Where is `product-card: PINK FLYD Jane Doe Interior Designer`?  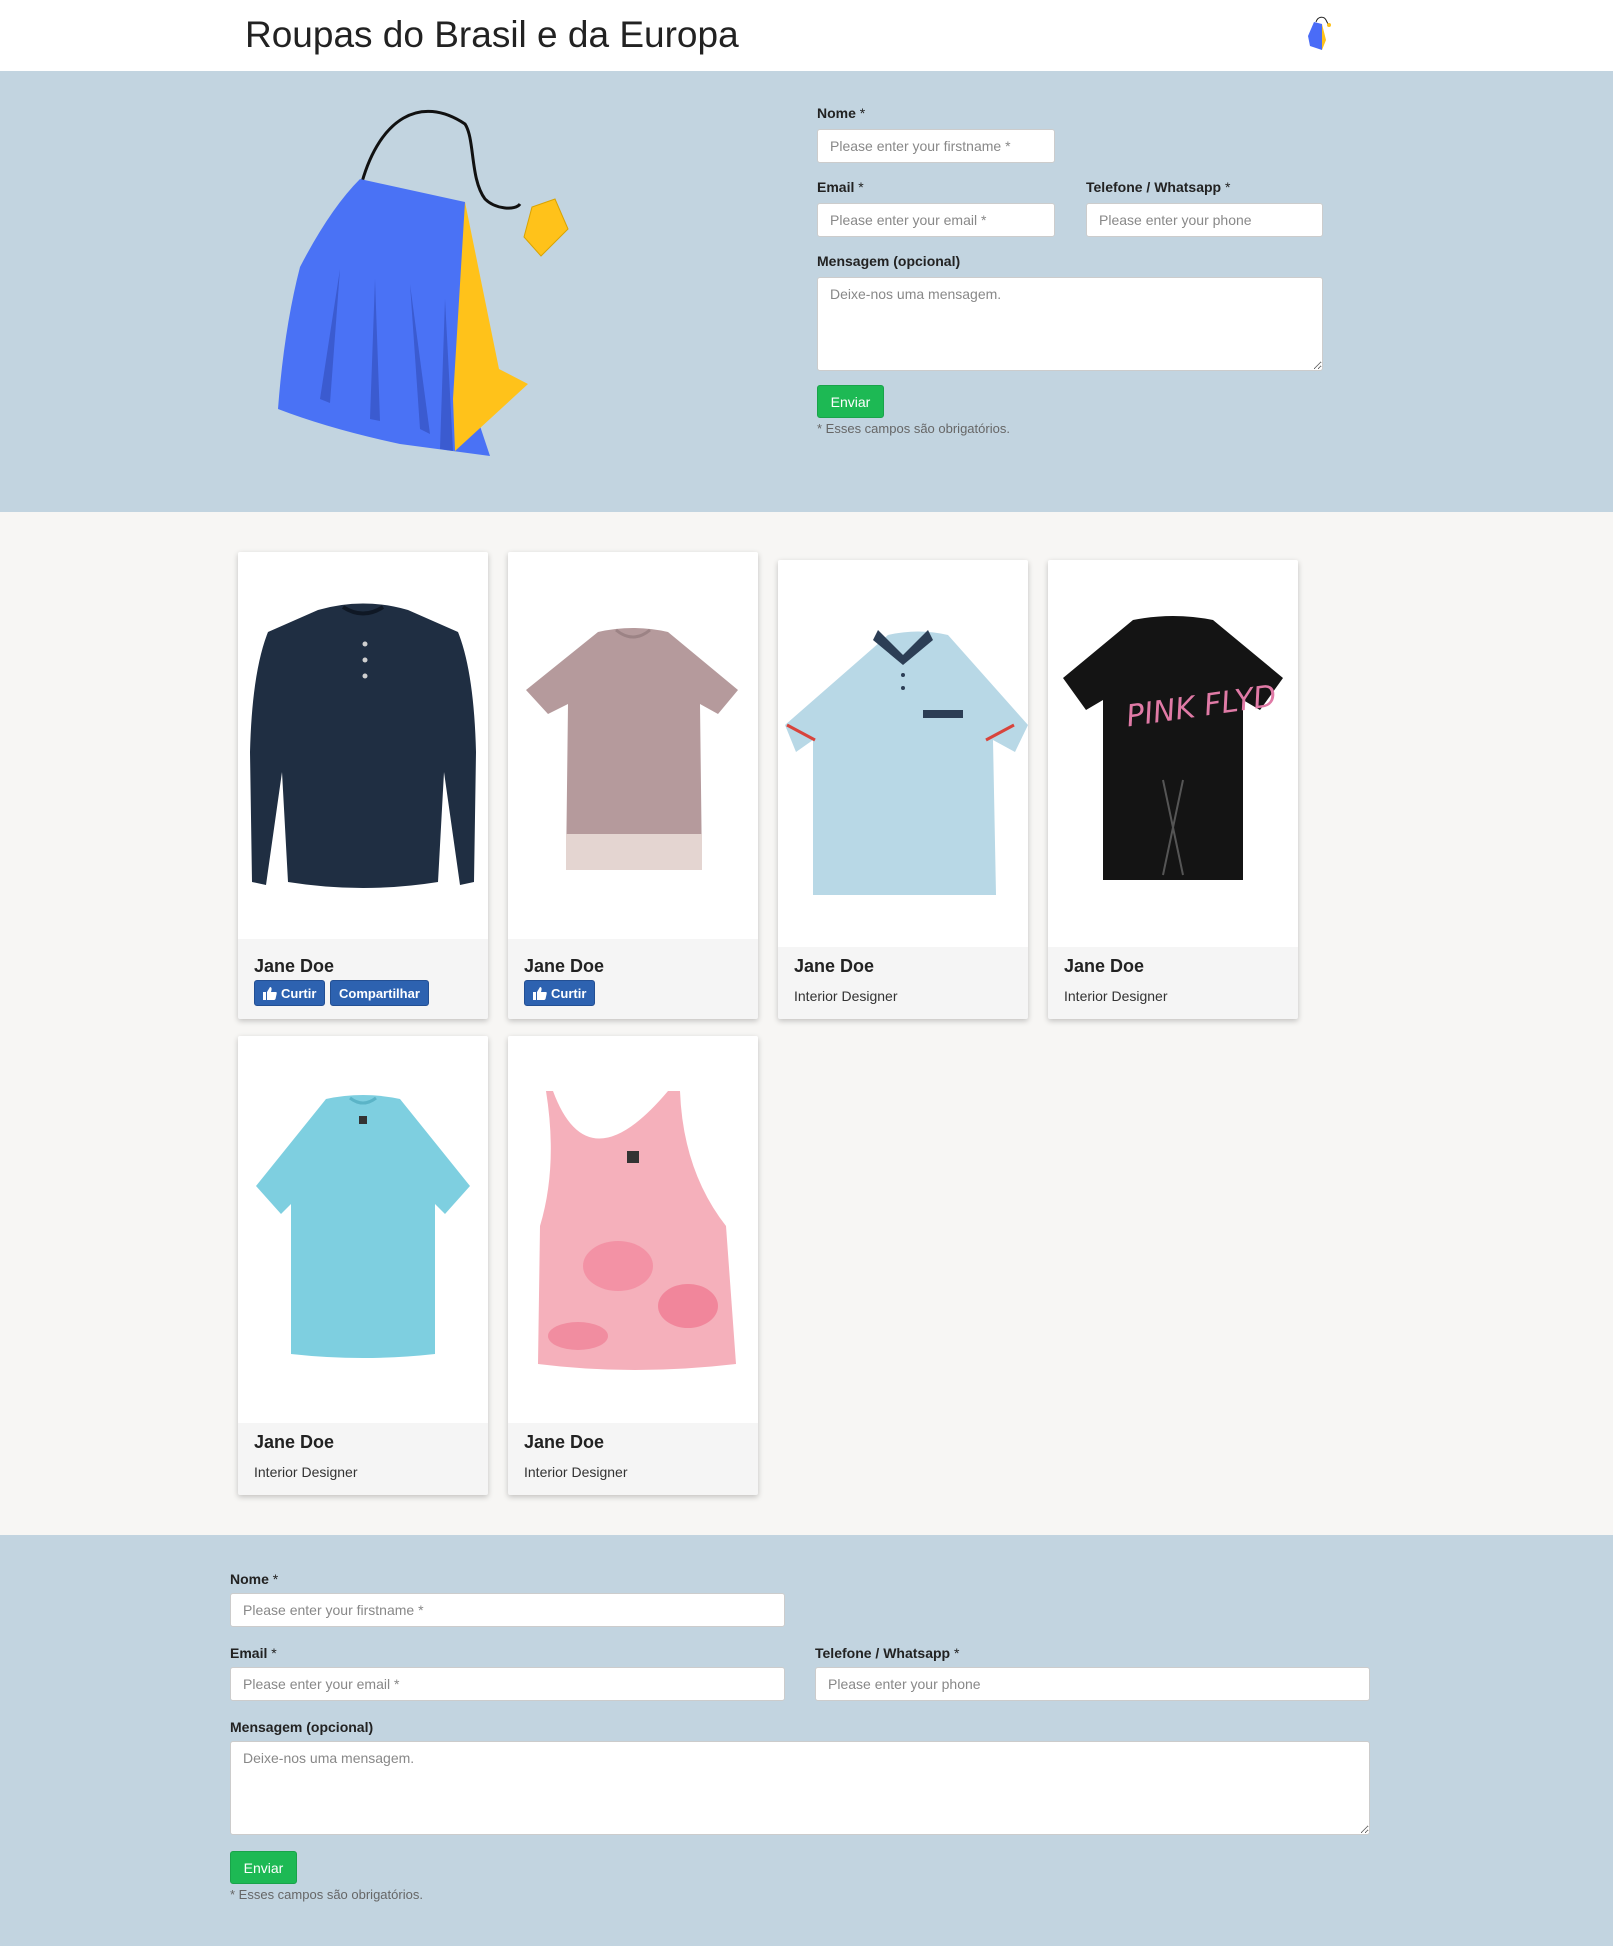
product-card: PINK FLYD Jane Doe Interior Designer is located at coordinates (1173, 789).